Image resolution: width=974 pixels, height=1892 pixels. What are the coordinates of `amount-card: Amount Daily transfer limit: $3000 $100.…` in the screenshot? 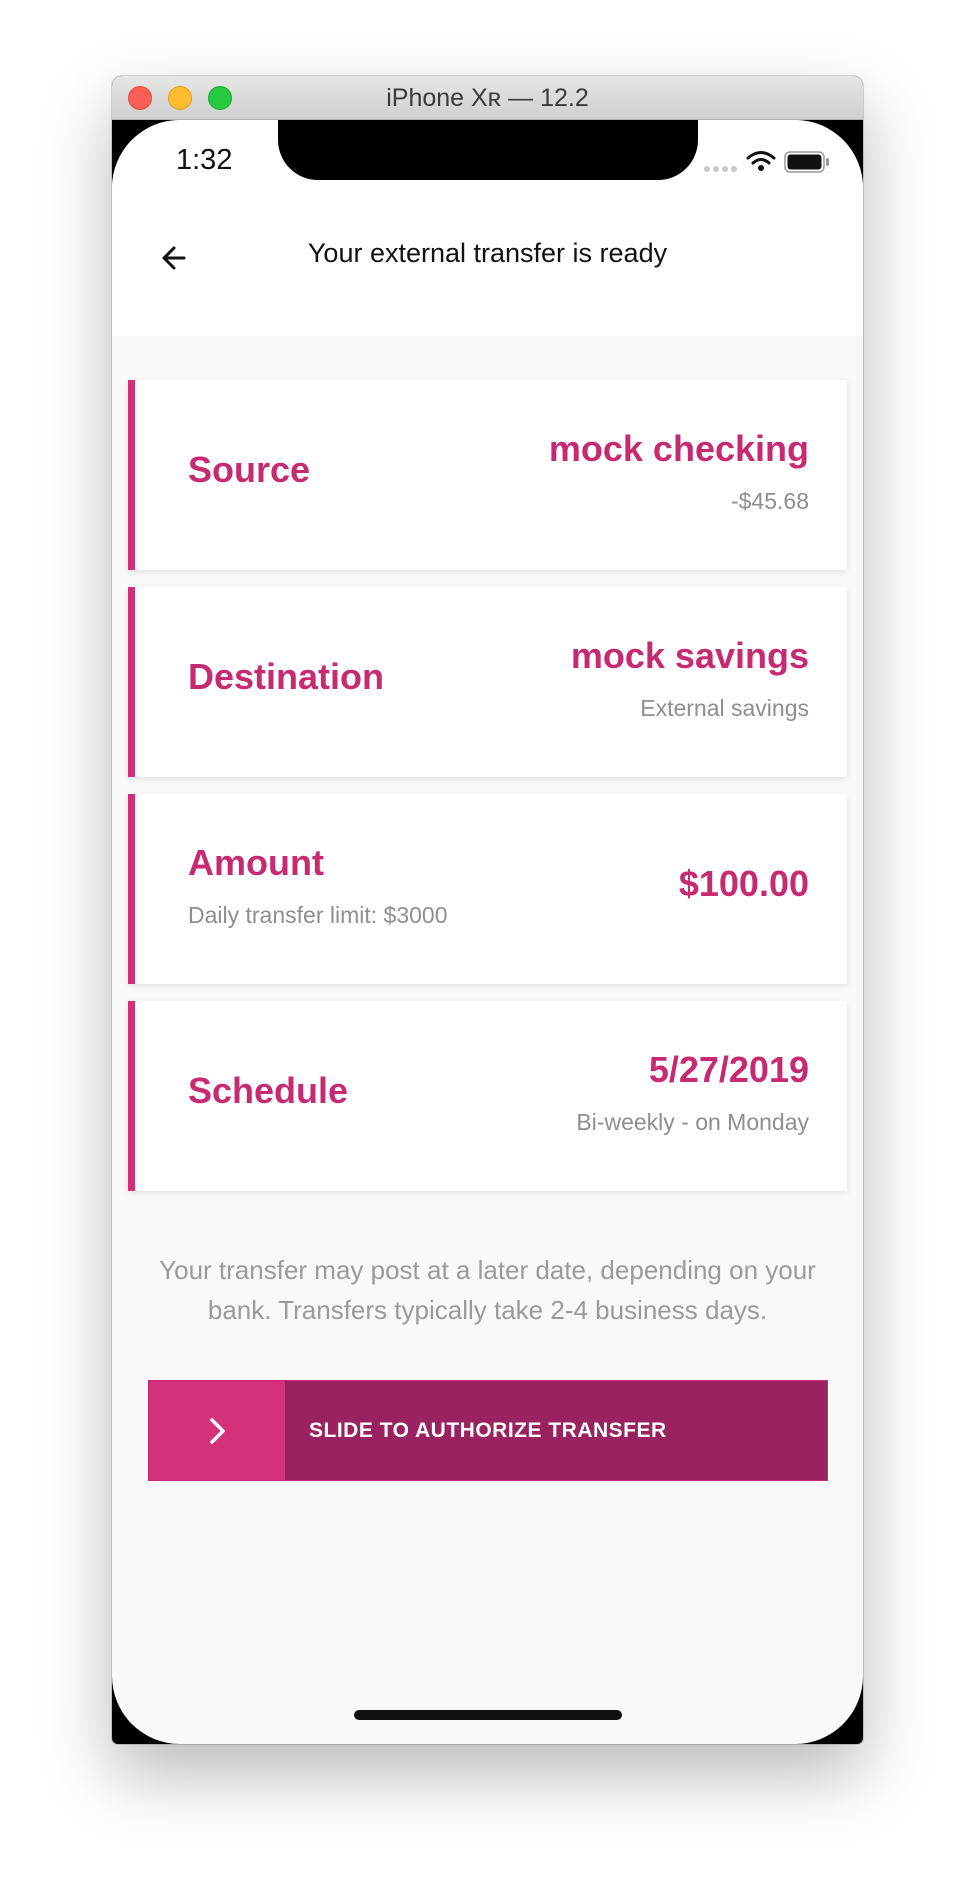 It's located at (487, 889).